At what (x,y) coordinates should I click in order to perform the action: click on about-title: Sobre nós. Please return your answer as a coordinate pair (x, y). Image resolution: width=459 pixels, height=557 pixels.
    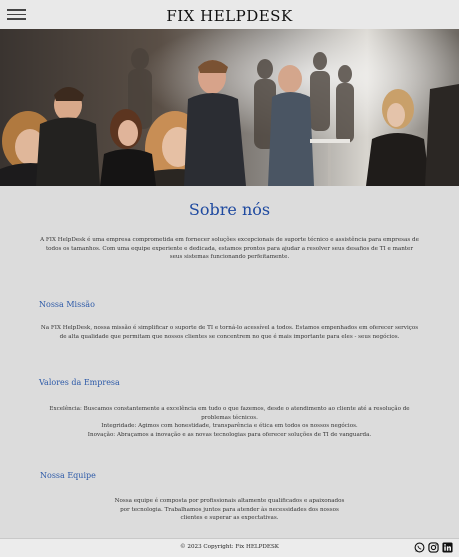
    Looking at the image, I should click on (229, 209).